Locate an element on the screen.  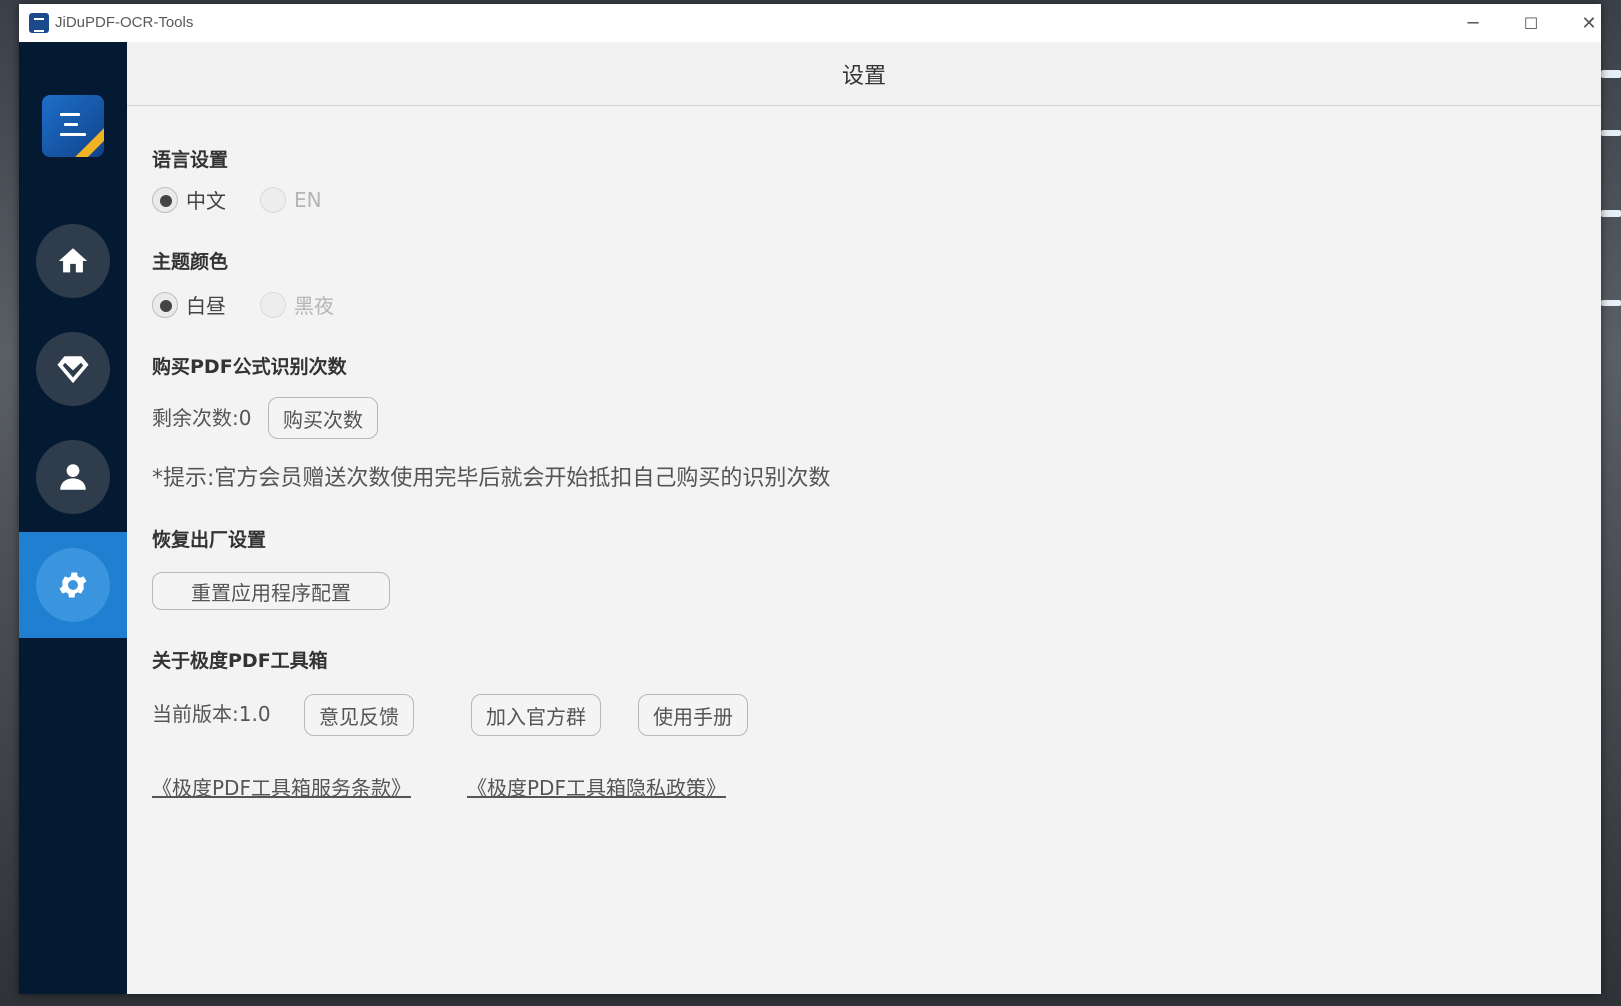
window-title: JiDuPDF-OCR-Tools is located at coordinates (124, 22).